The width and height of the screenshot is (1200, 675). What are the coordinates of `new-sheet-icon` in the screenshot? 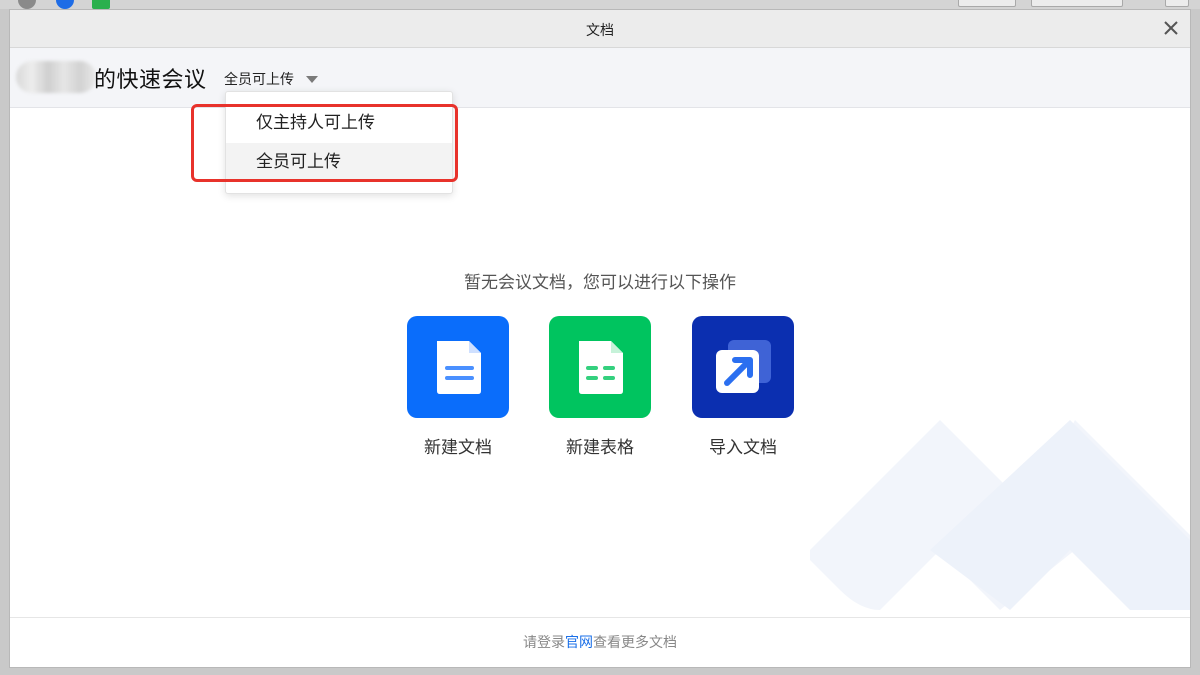 It's located at (601, 367).